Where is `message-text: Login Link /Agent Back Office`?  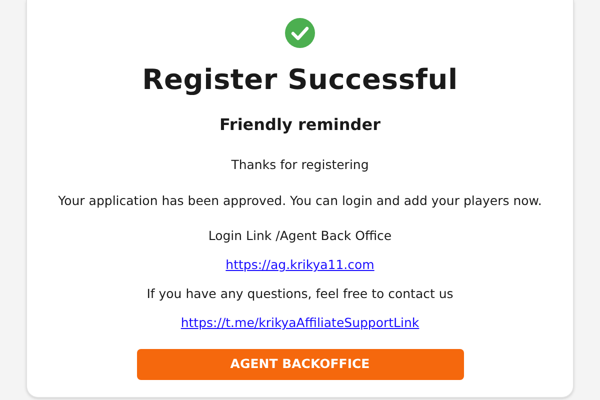 message-text: Login Link /Agent Back Office is located at coordinates (300, 235).